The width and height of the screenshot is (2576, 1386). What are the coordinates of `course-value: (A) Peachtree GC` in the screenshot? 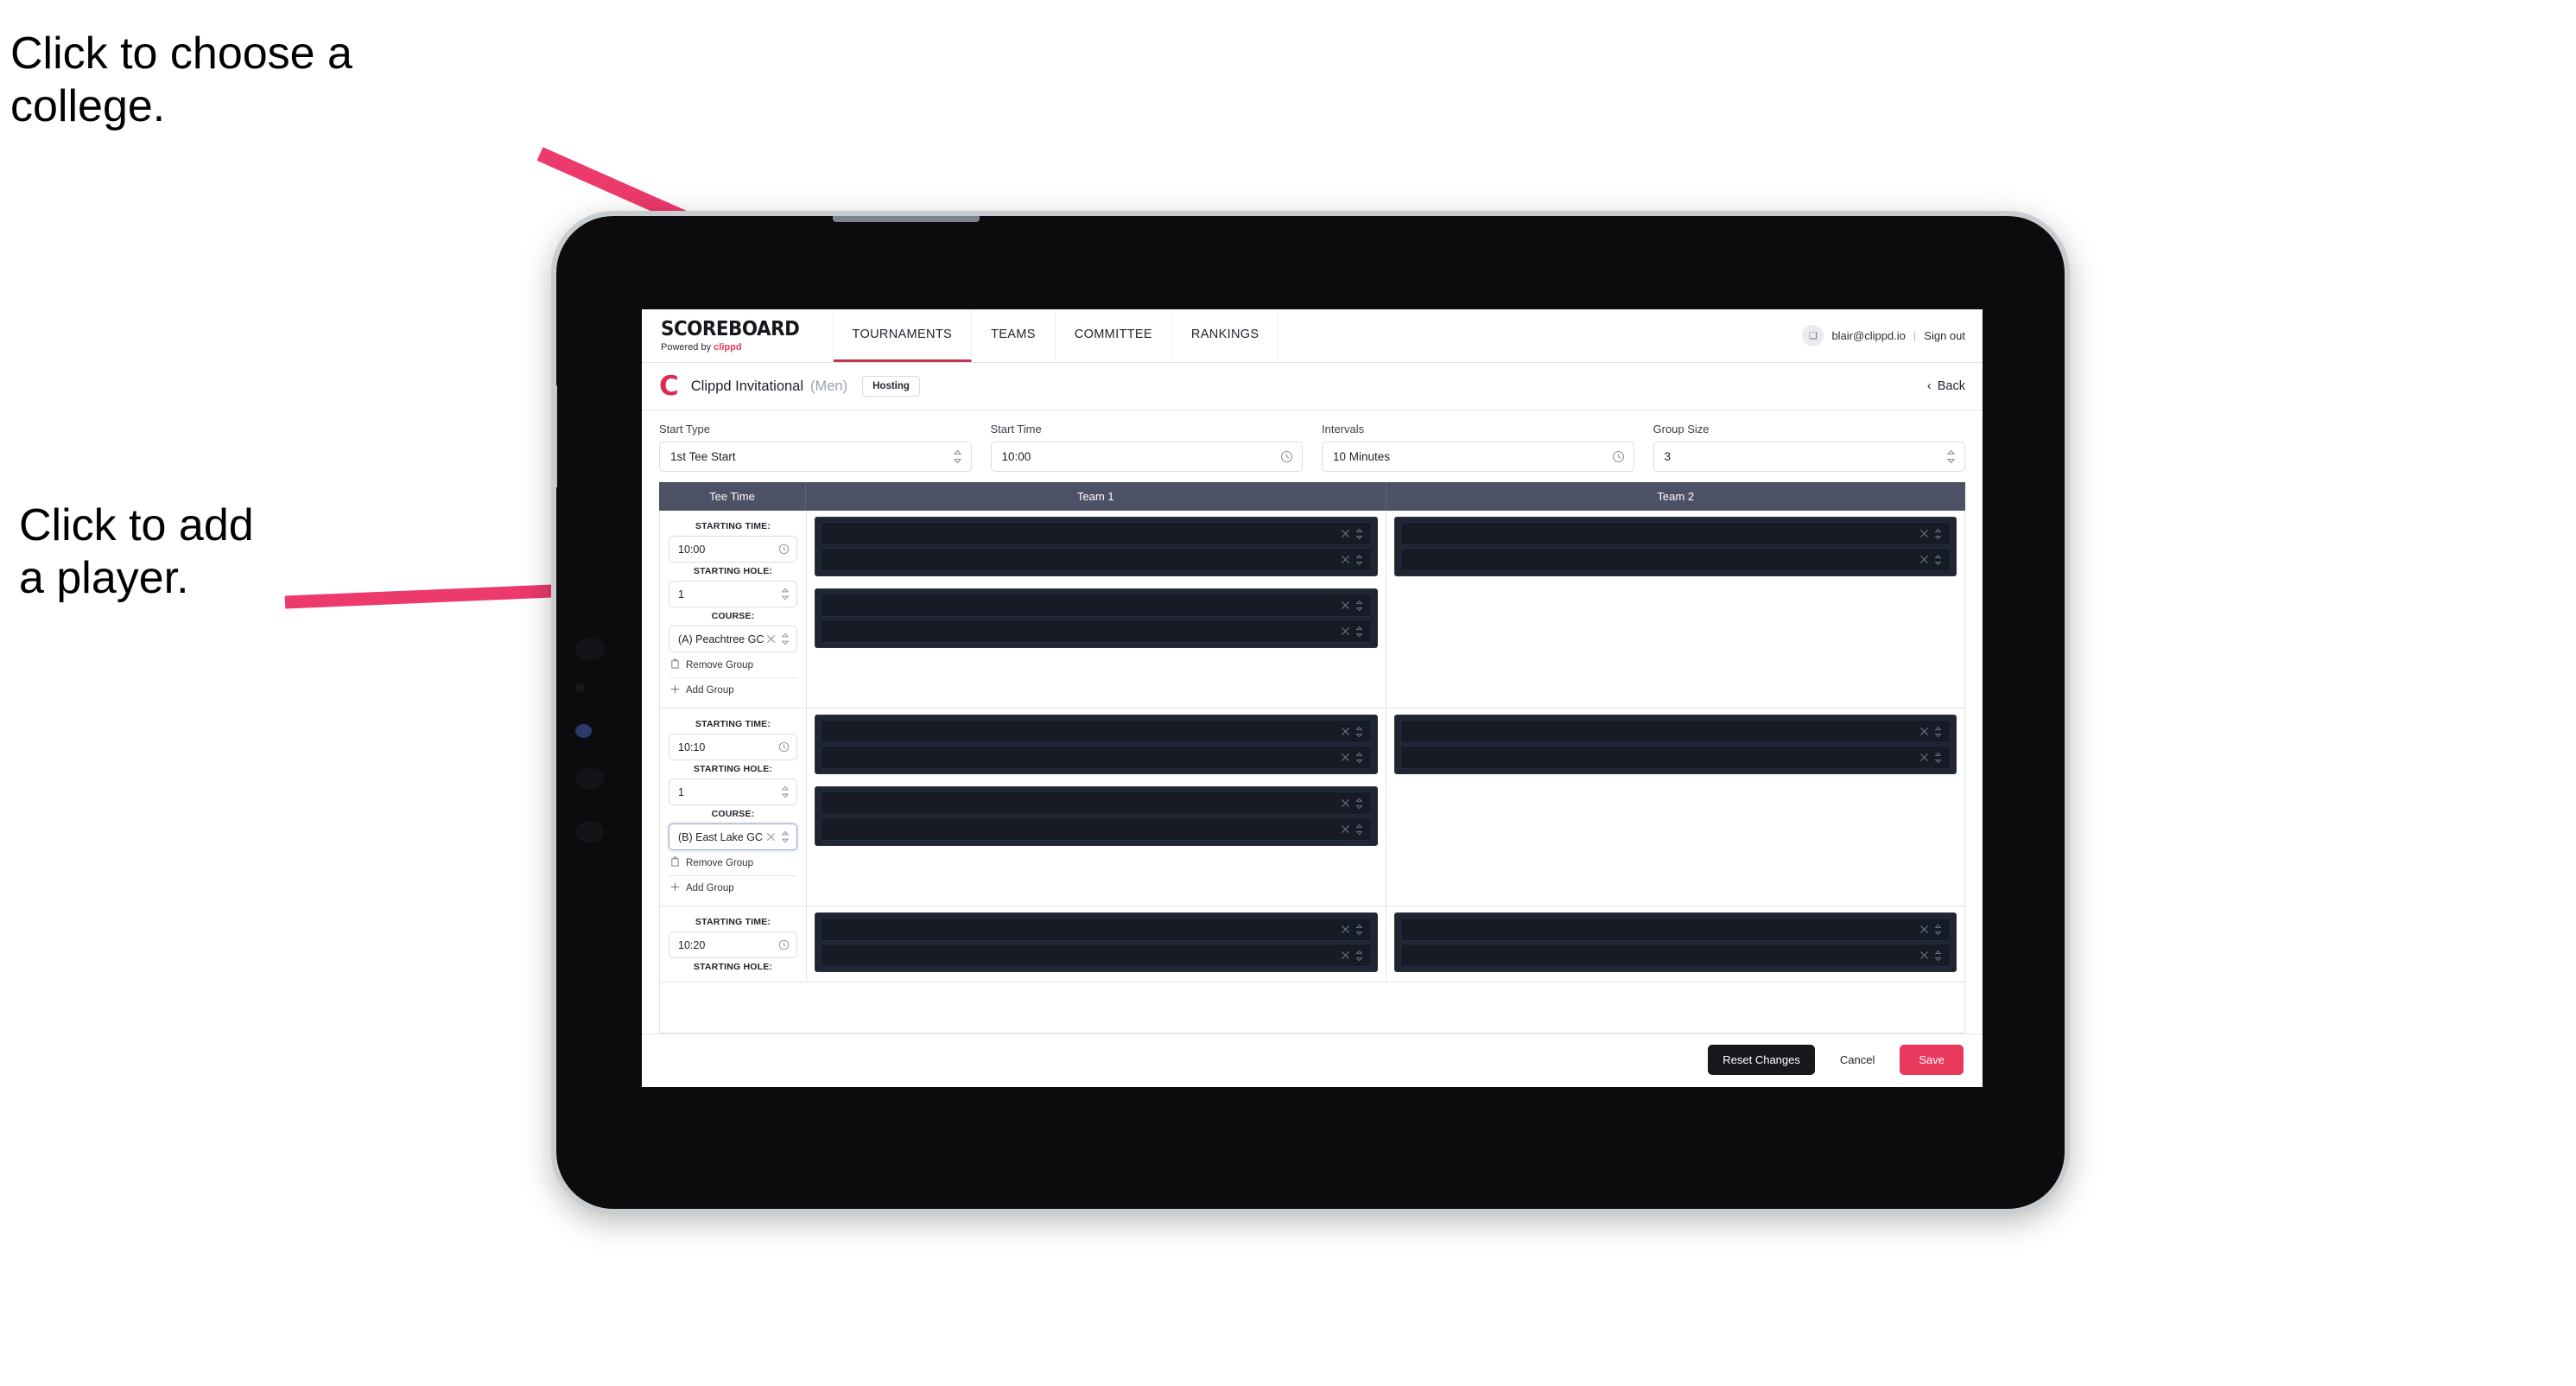 It's located at (721, 639).